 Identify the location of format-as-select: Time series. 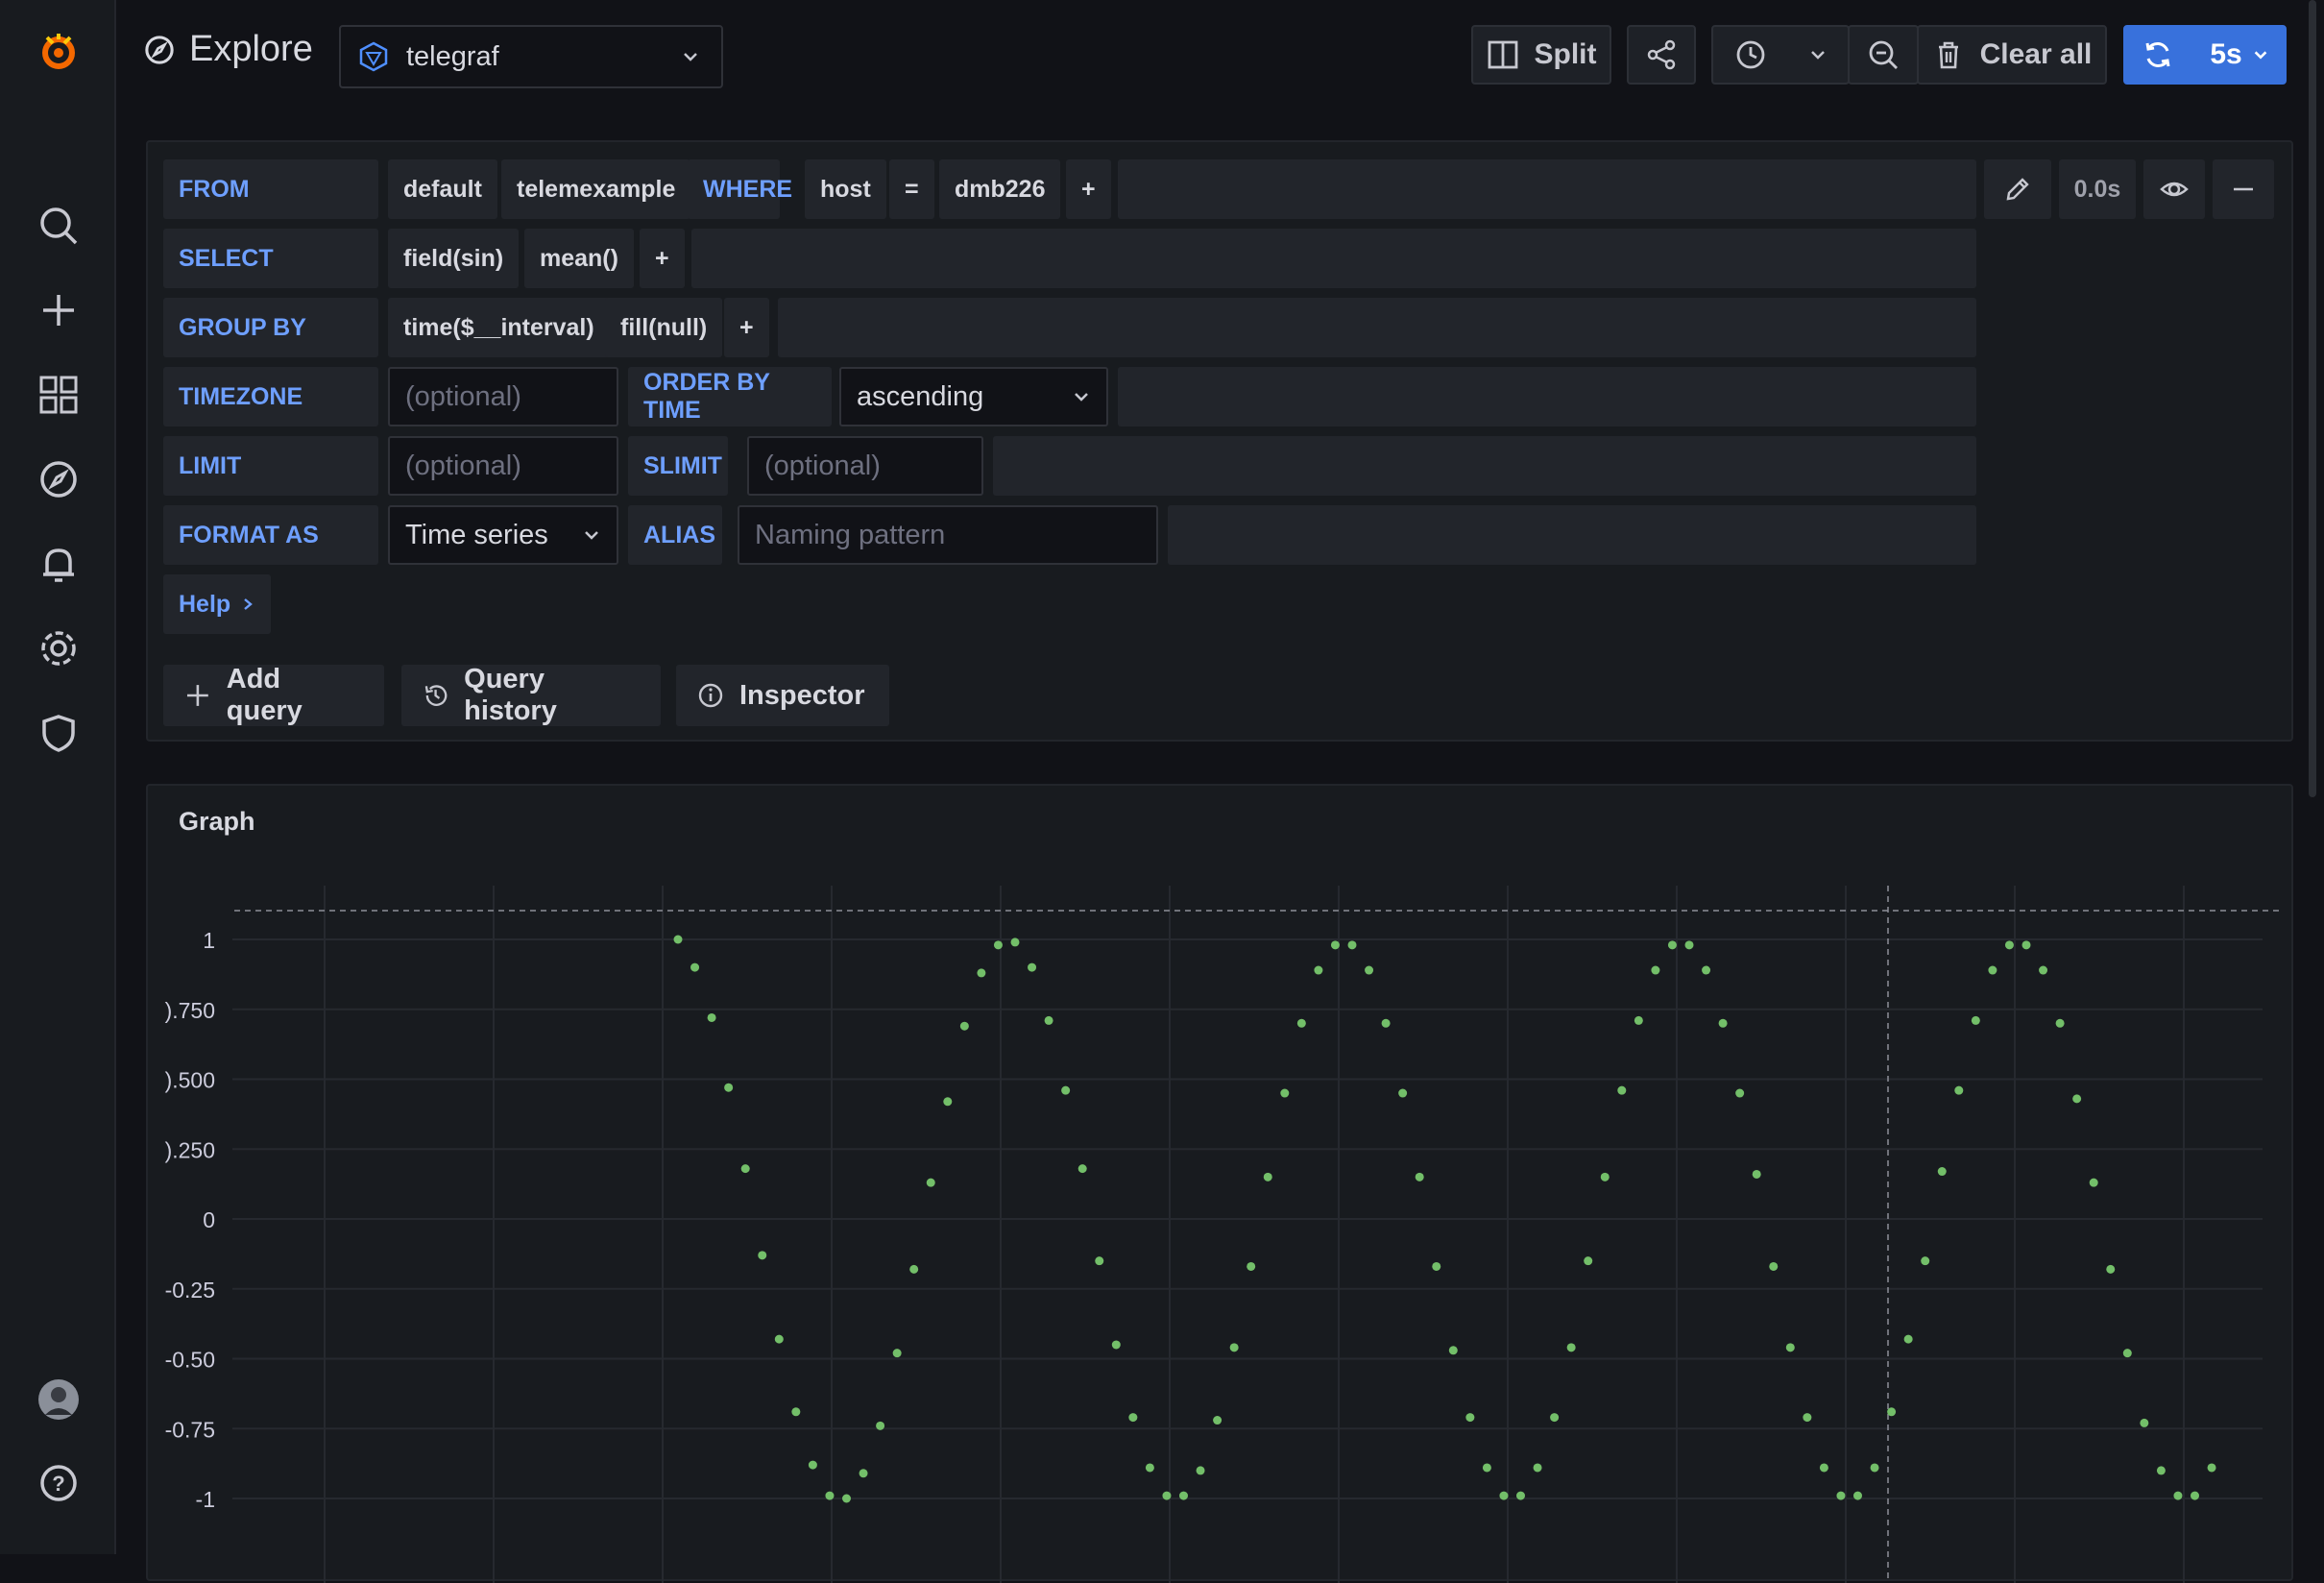
(503, 535).